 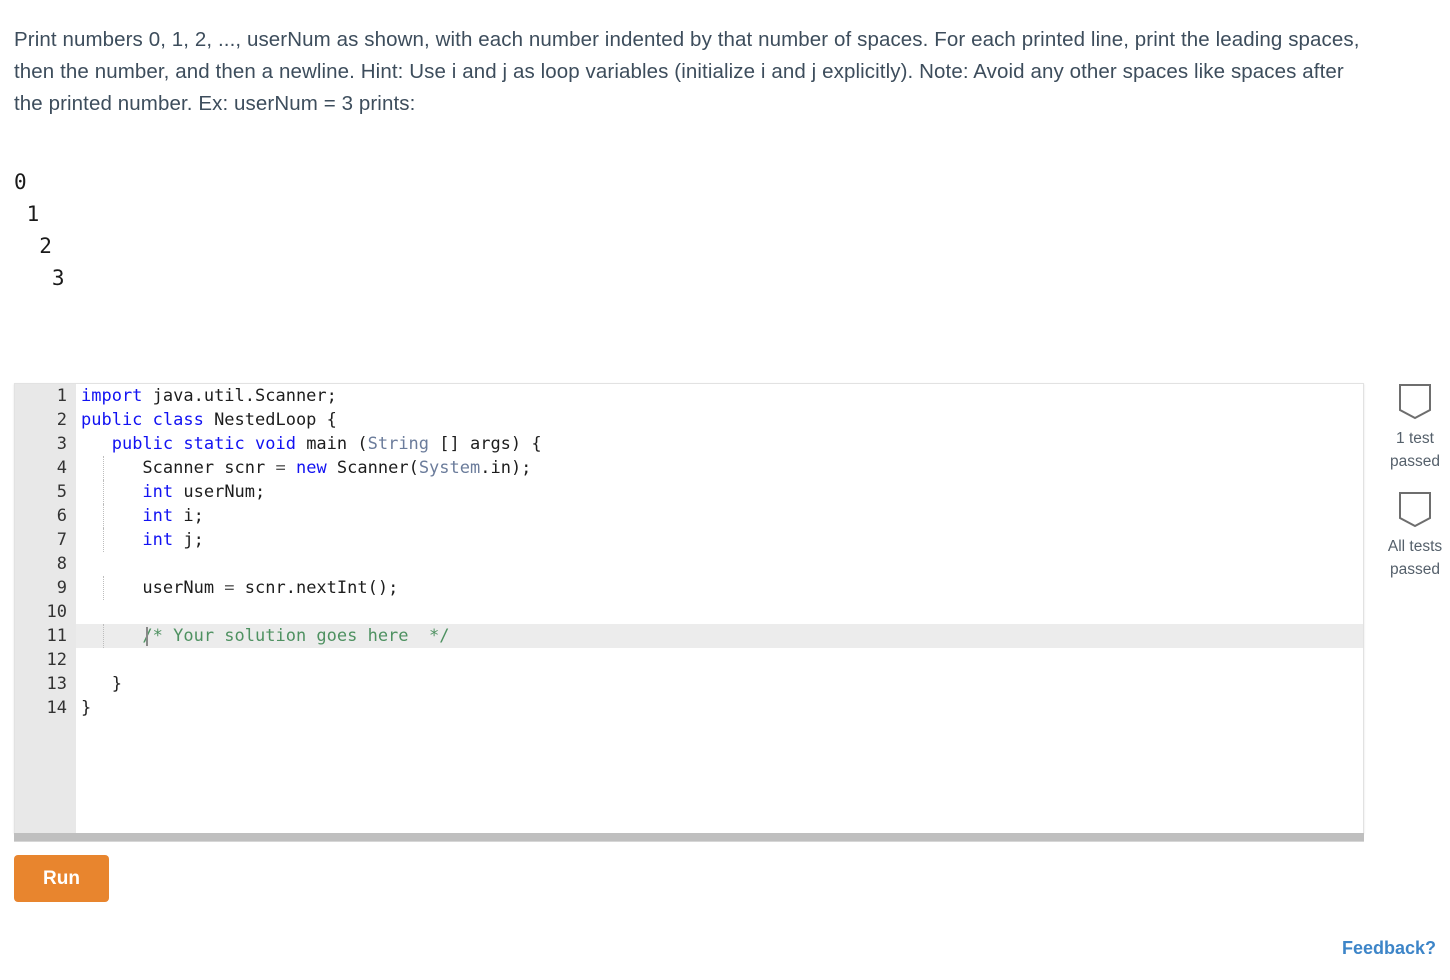 What do you see at coordinates (1415, 438) in the screenshot?
I see `test-badge-label: 1 test` at bounding box center [1415, 438].